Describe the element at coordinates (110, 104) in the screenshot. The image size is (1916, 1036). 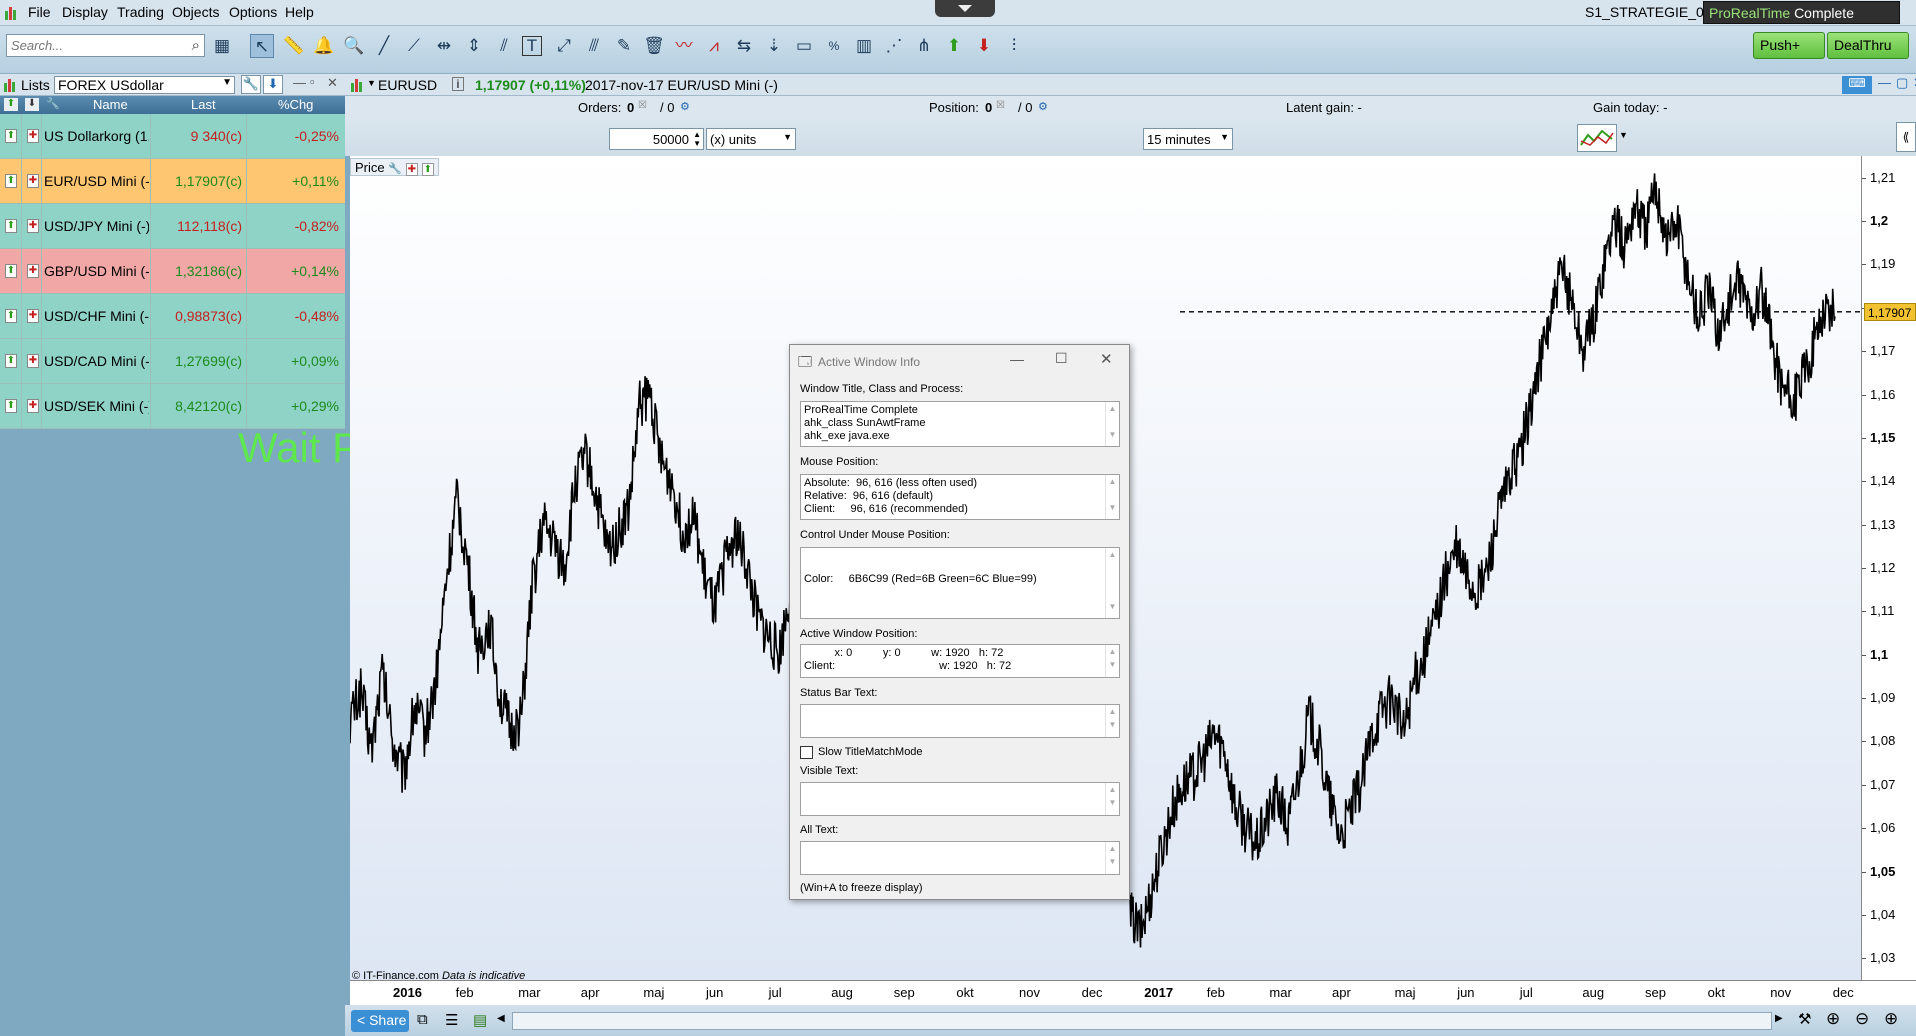
I see `column-name: Name` at that location.